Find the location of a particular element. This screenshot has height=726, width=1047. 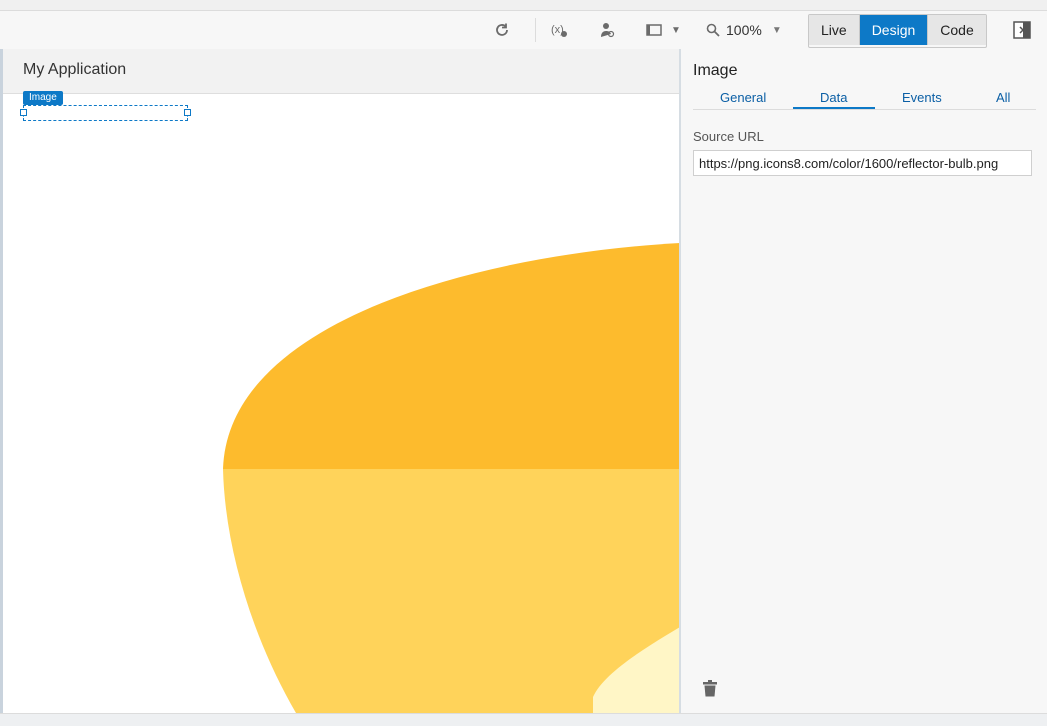

variables-icon: (x) is located at coordinates (560, 30).